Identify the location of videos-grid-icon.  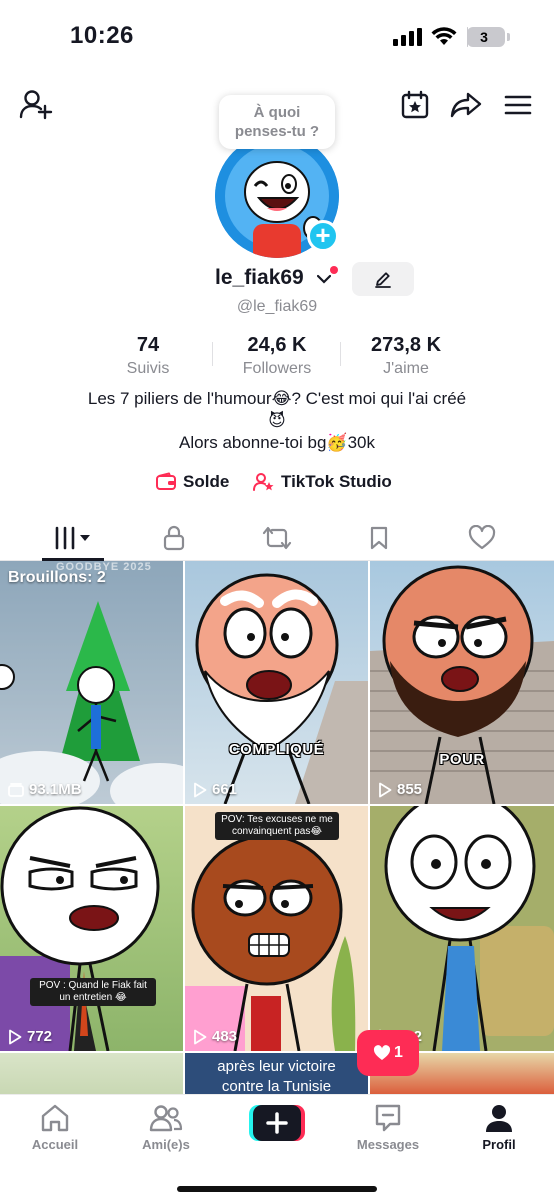
(72, 537).